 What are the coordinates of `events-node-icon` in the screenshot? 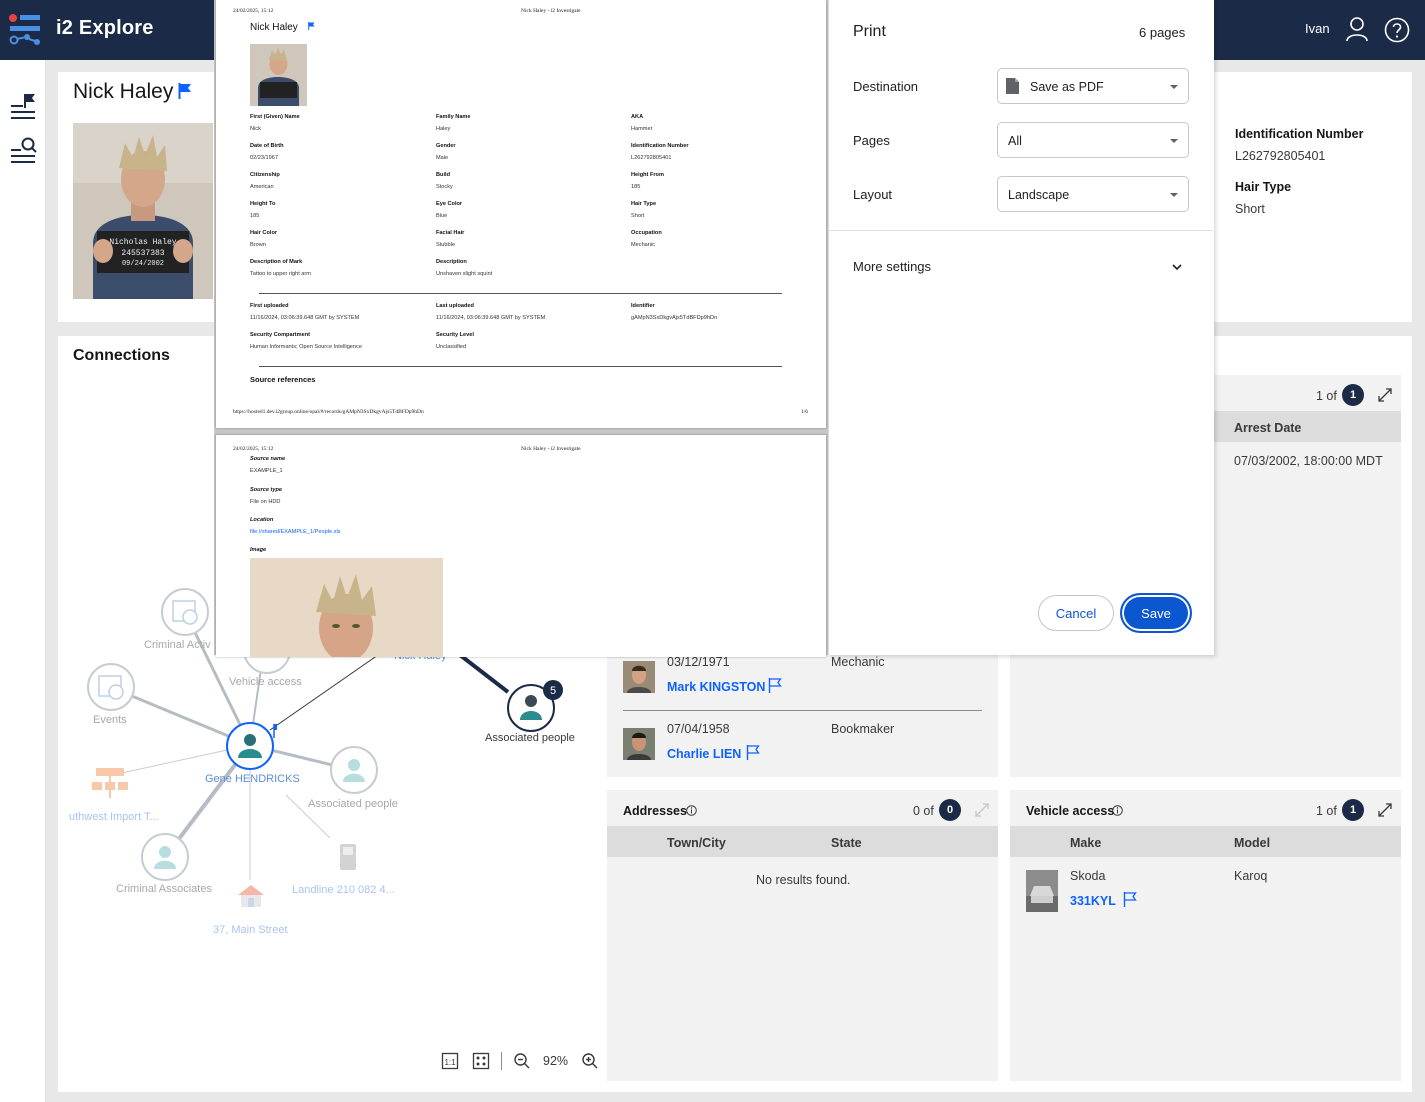 It's located at (111, 687).